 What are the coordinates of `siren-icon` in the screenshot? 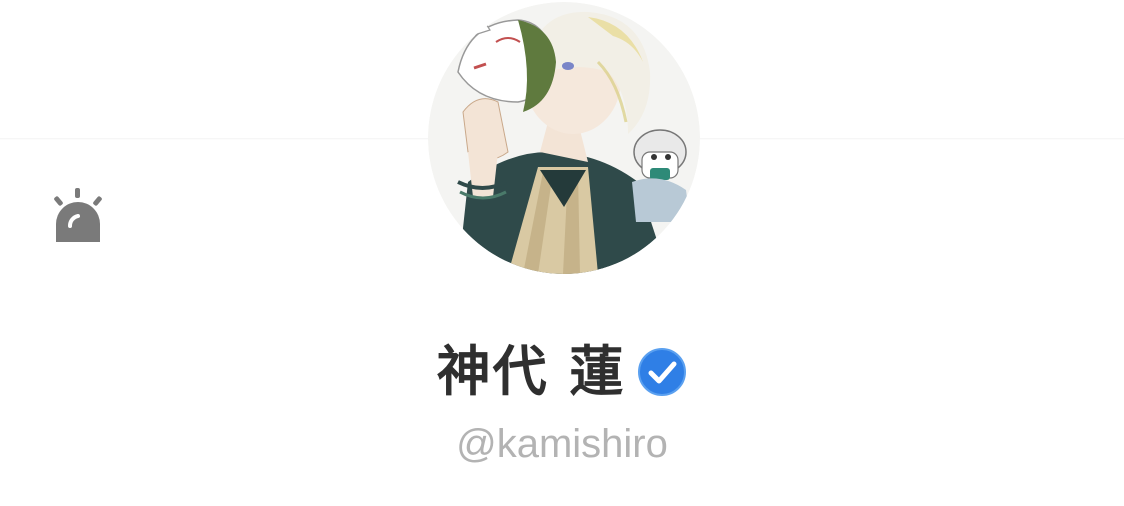 It's located at (78, 215).